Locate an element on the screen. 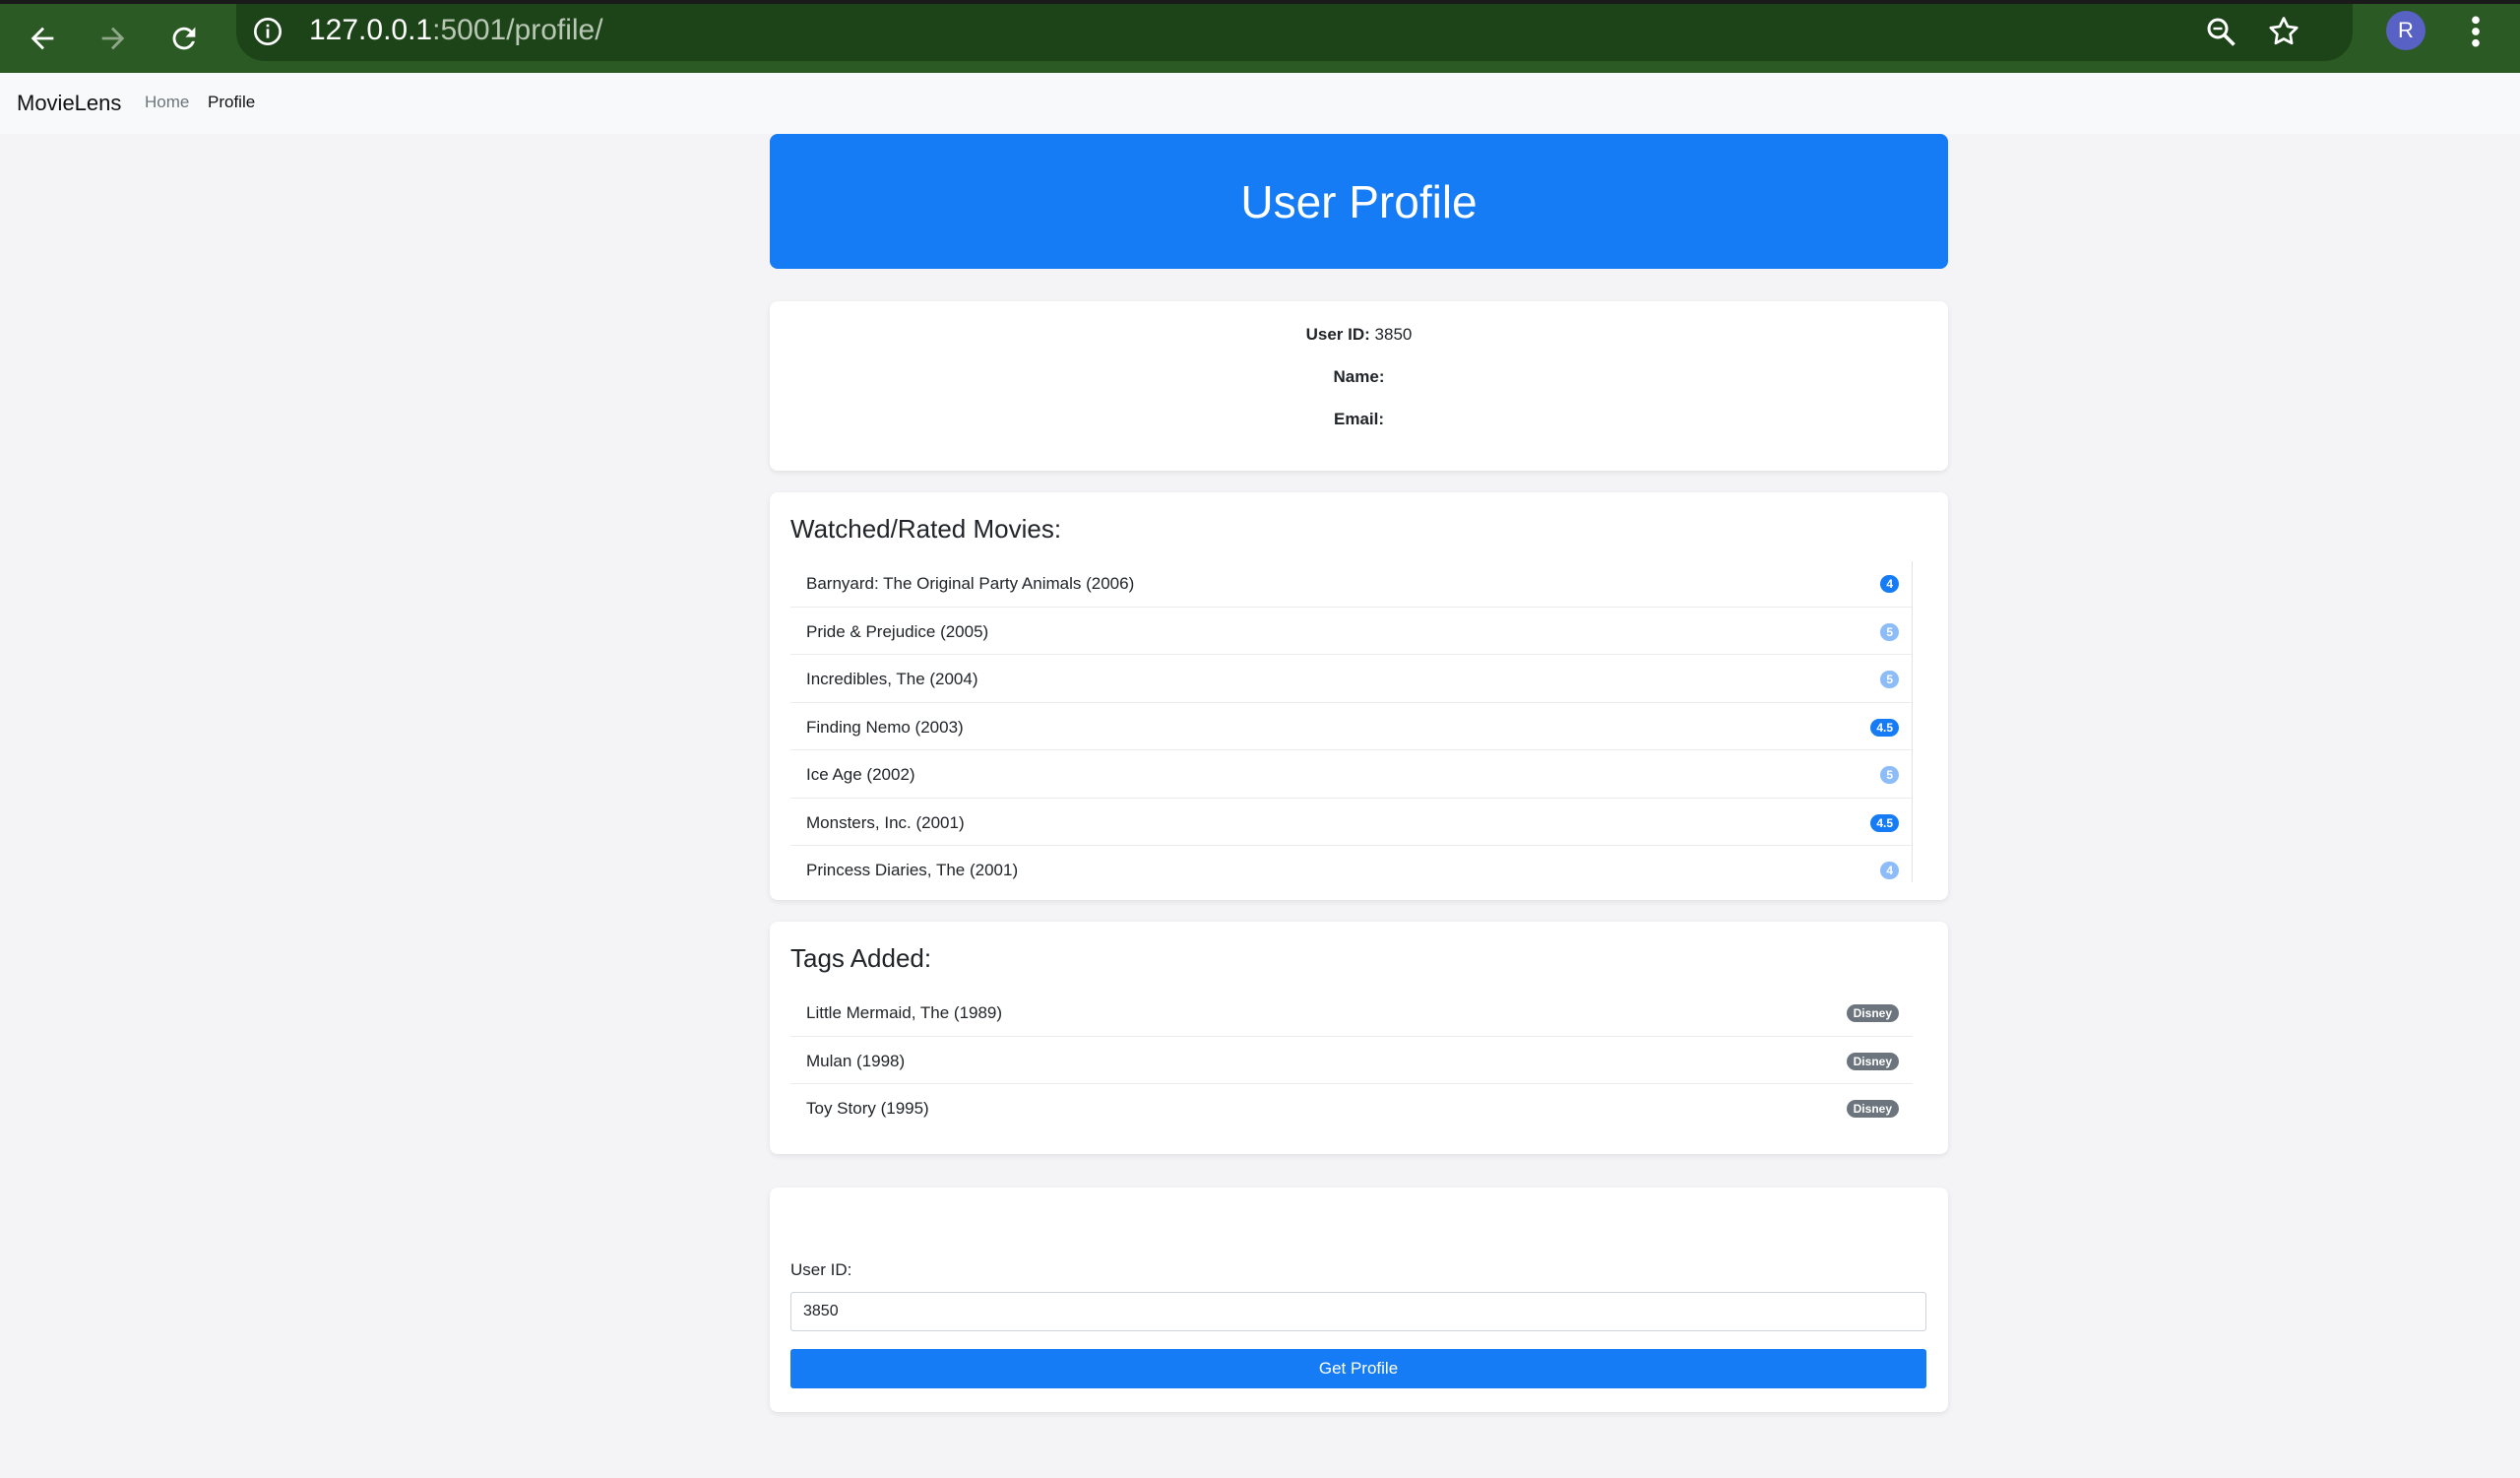 The width and height of the screenshot is (2520, 1478). movie-title: Monsters, Inc. (2001) is located at coordinates (885, 822).